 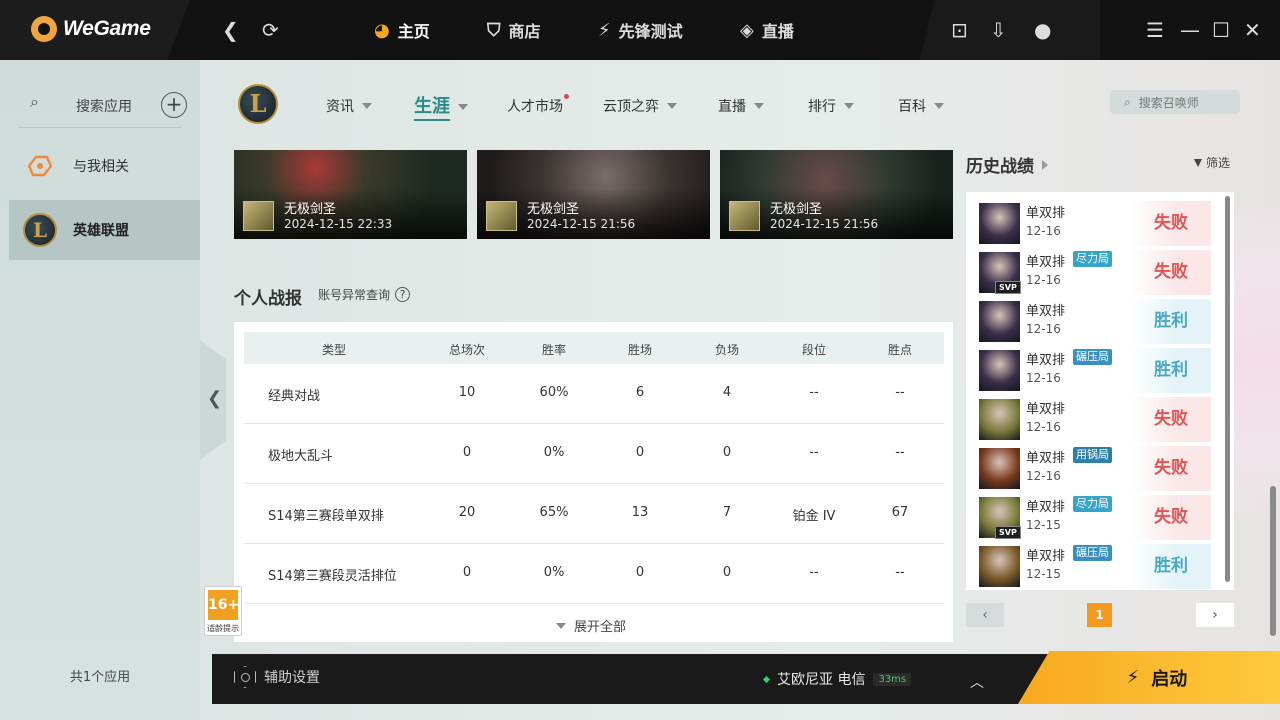 What do you see at coordinates (727, 392) in the screenshot?
I see `table-cell: 4` at bounding box center [727, 392].